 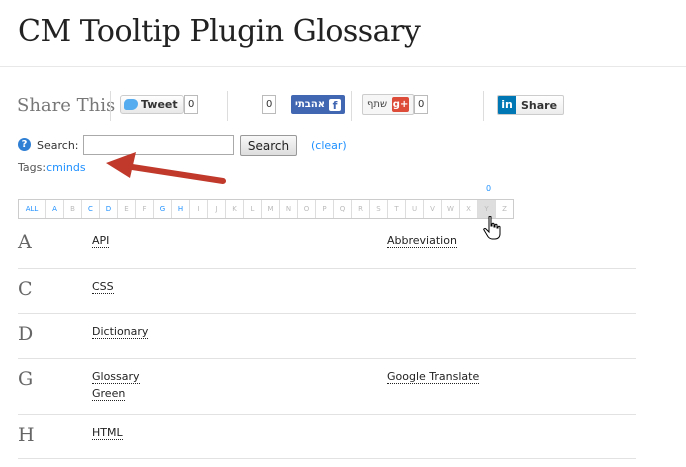 I want to click on twitter-bird-icon, so click(x=131, y=104).